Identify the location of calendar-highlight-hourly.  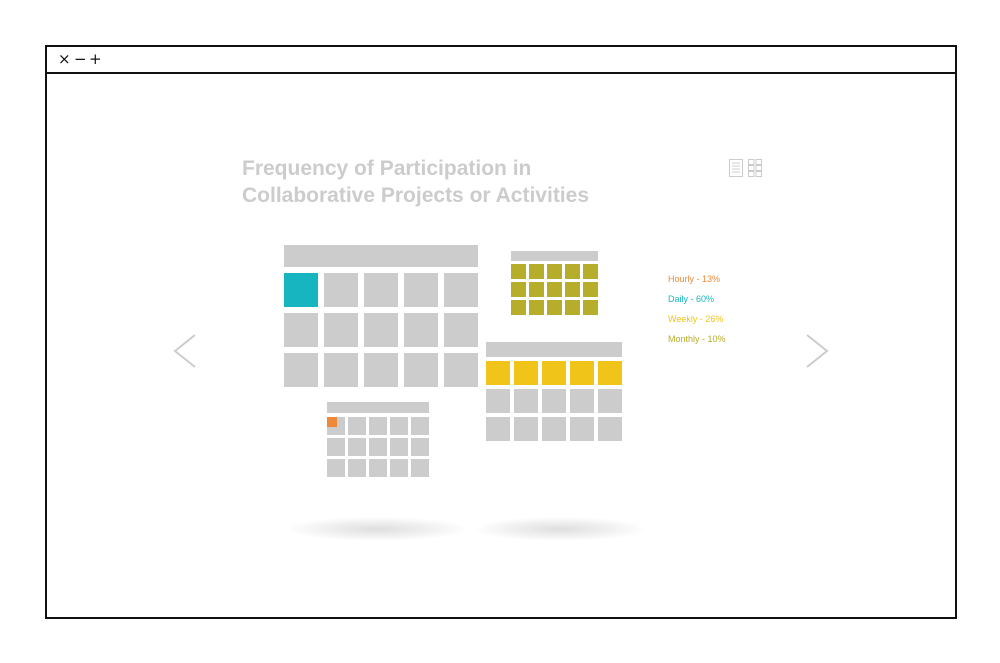
(332, 422).